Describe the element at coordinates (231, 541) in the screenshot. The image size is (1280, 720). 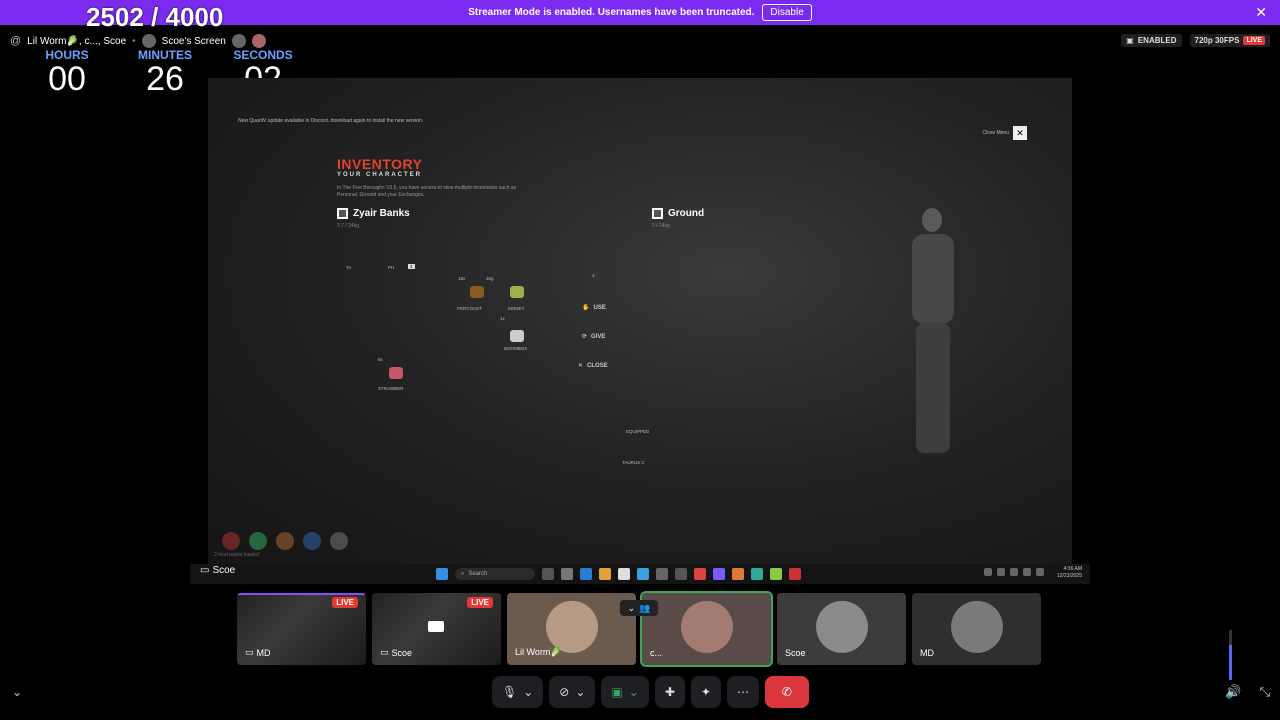
I see `health-icon` at that location.